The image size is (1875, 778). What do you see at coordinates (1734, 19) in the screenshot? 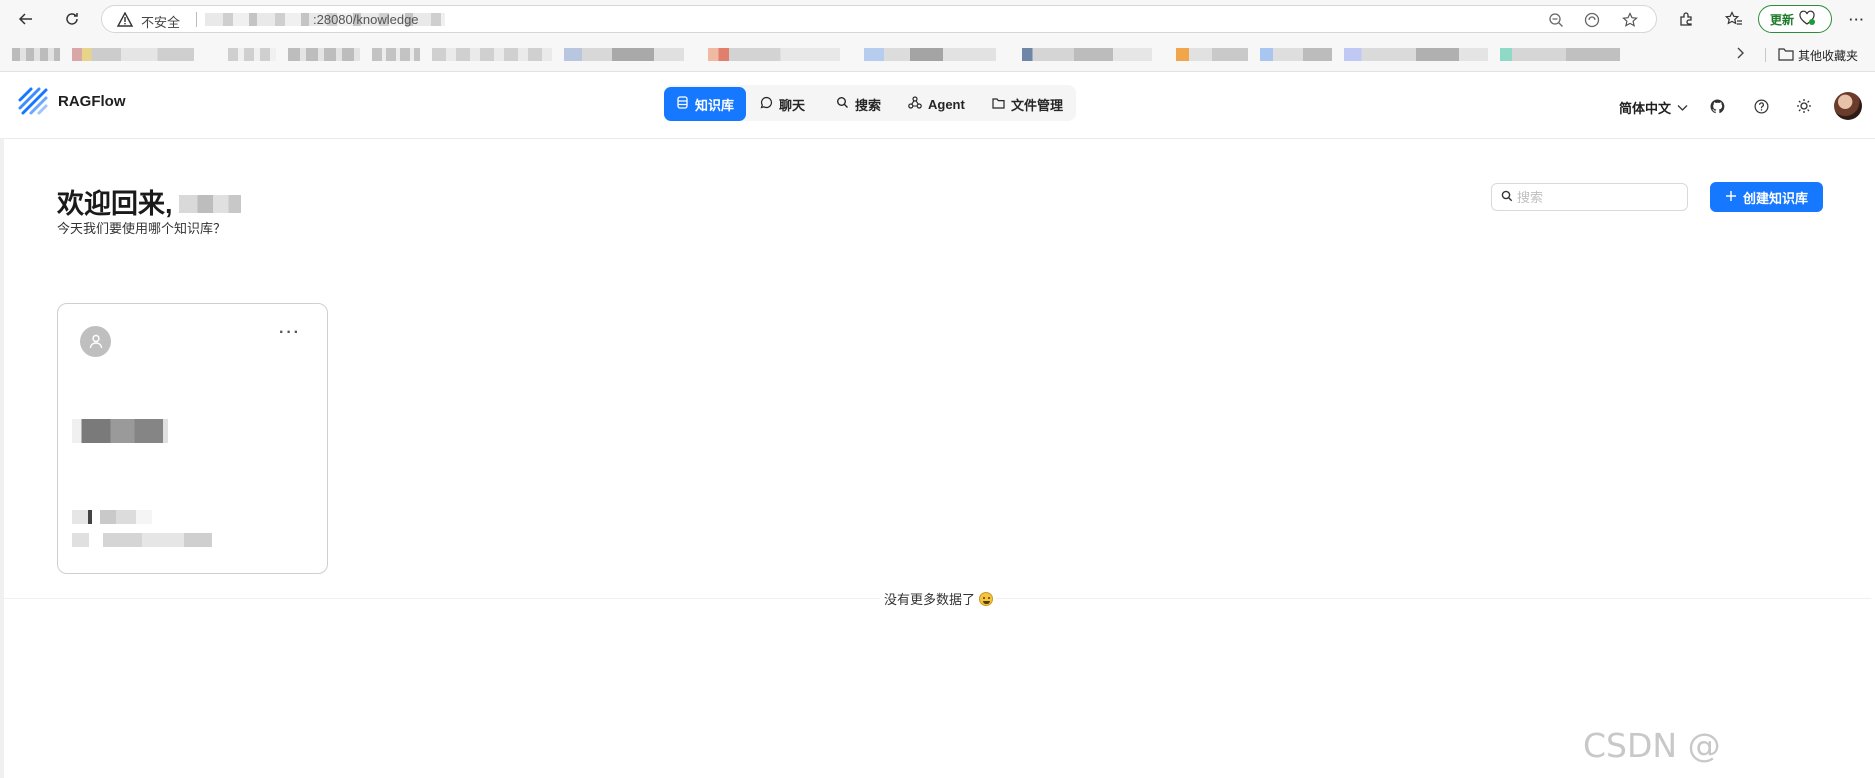
I see `favorites-icon` at bounding box center [1734, 19].